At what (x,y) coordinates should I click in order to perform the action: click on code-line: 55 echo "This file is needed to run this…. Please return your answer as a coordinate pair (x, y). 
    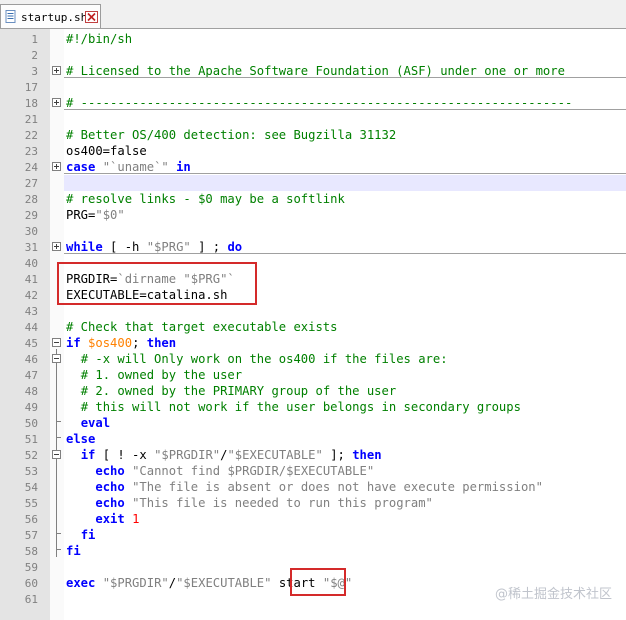
    Looking at the image, I should click on (313, 503).